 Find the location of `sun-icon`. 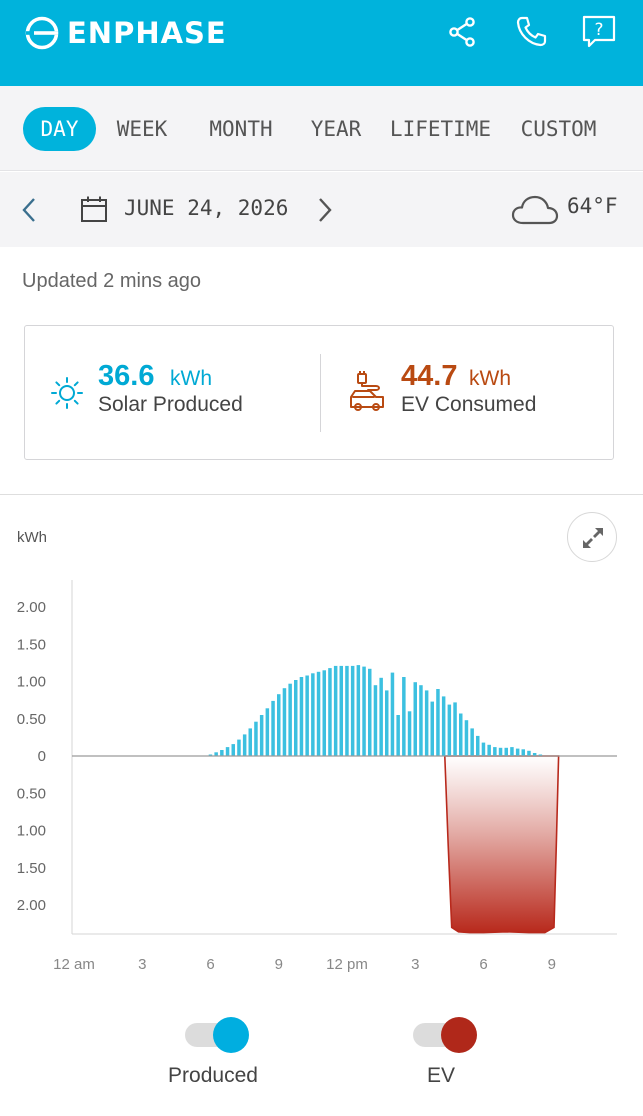

sun-icon is located at coordinates (67, 393).